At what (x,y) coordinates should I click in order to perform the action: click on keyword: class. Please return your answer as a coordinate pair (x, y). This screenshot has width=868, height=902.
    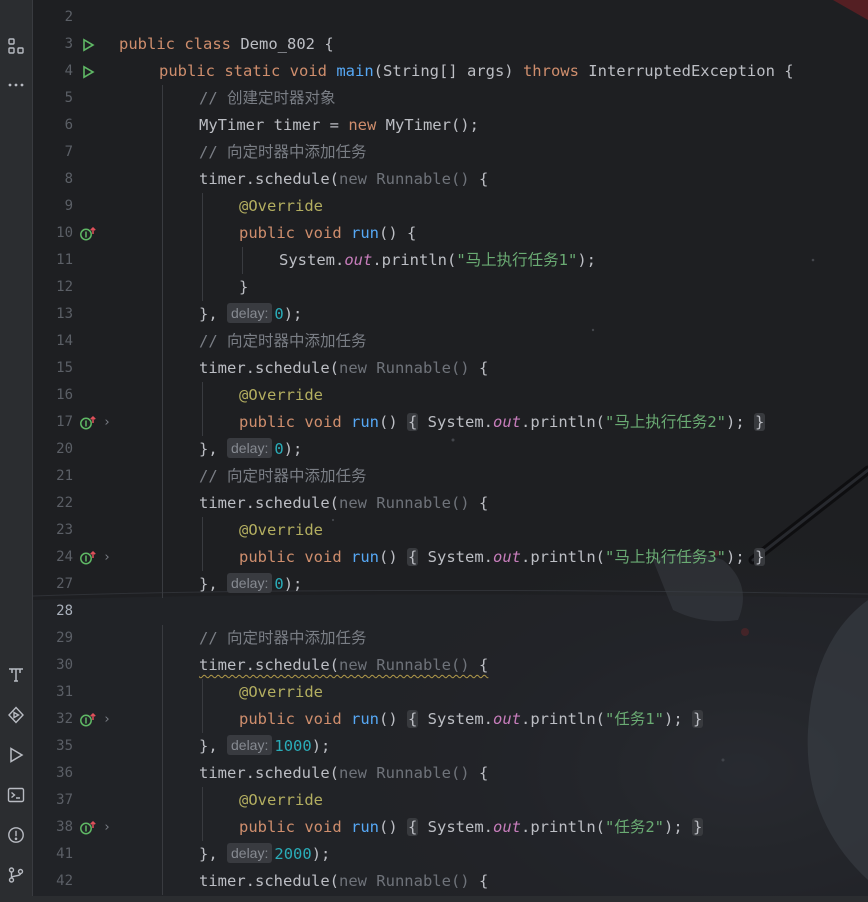
    Looking at the image, I should click on (212, 44).